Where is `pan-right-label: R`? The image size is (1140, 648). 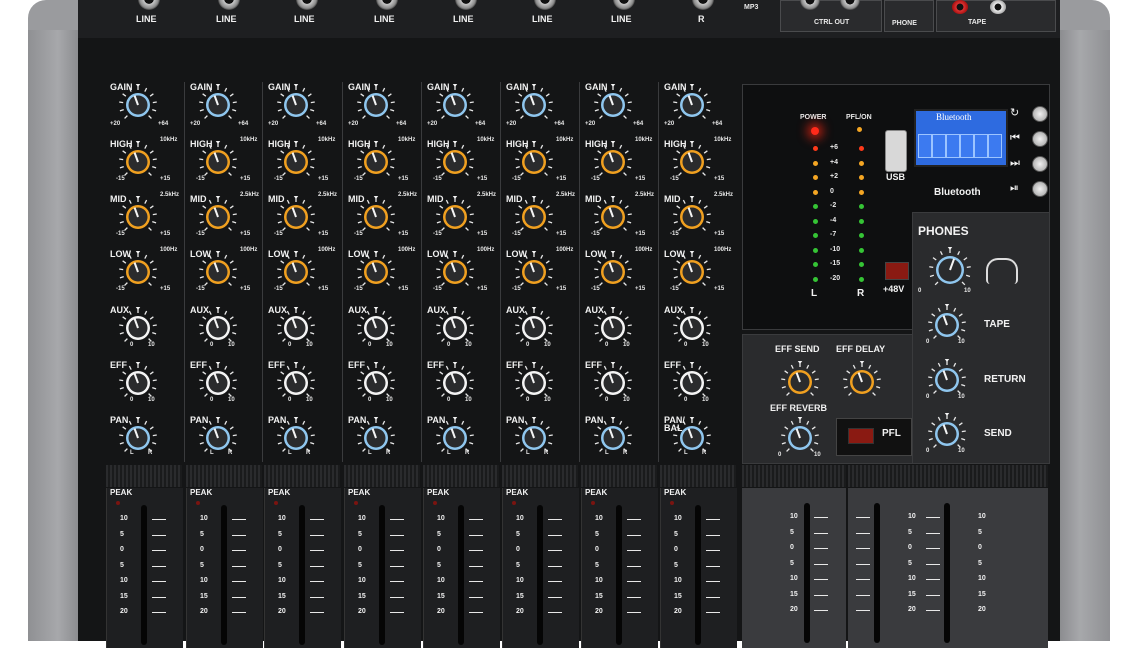 pan-right-label: R is located at coordinates (308, 453).